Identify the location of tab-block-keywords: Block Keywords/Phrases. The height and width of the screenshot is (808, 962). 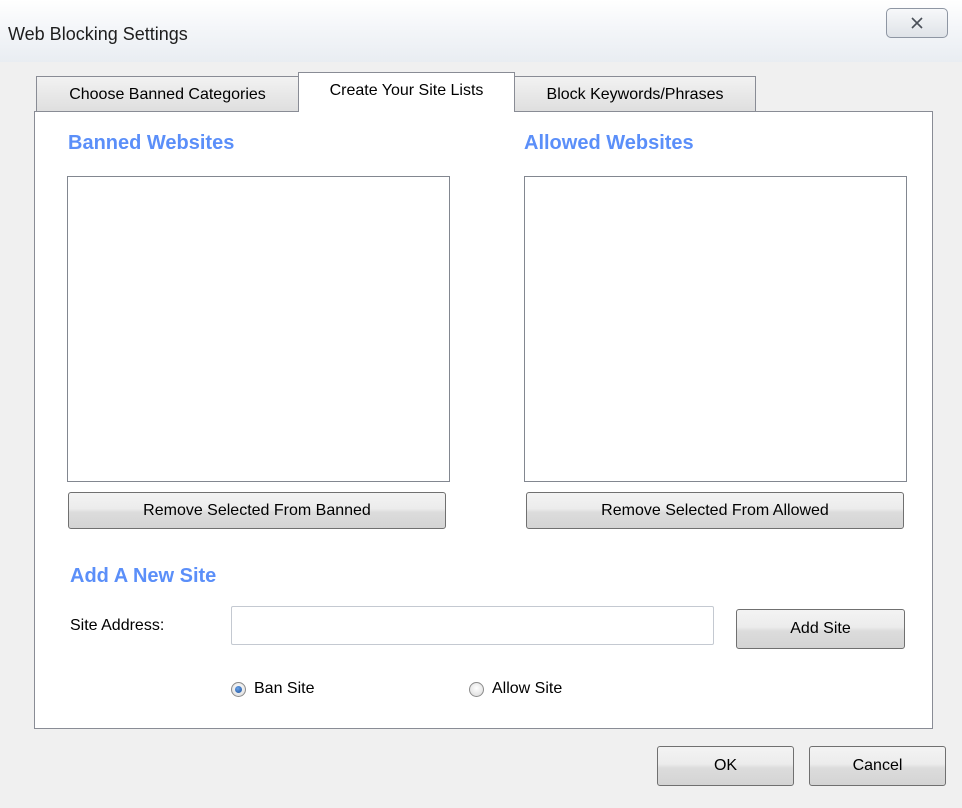
(635, 94).